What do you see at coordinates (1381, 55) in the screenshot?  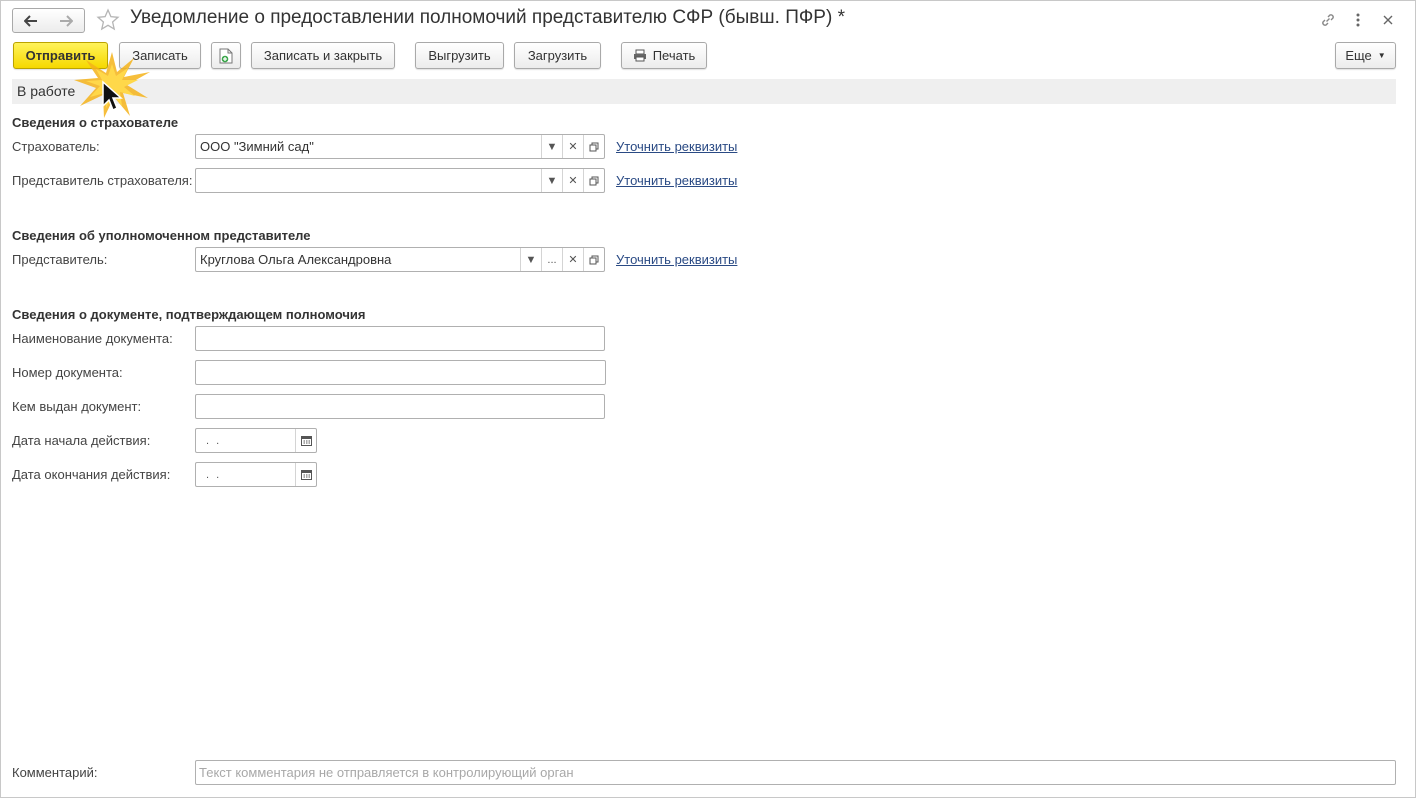 I see `chevron-down-icon: ▼` at bounding box center [1381, 55].